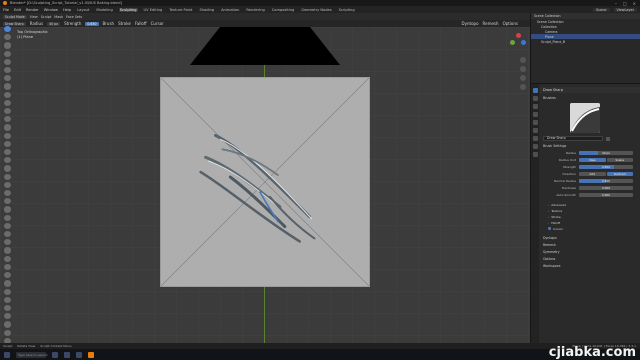 Image resolution: width=640 pixels, height=360 pixels. What do you see at coordinates (32, 354) in the screenshot?
I see `taskbar-search-input: Type here to search` at bounding box center [32, 354].